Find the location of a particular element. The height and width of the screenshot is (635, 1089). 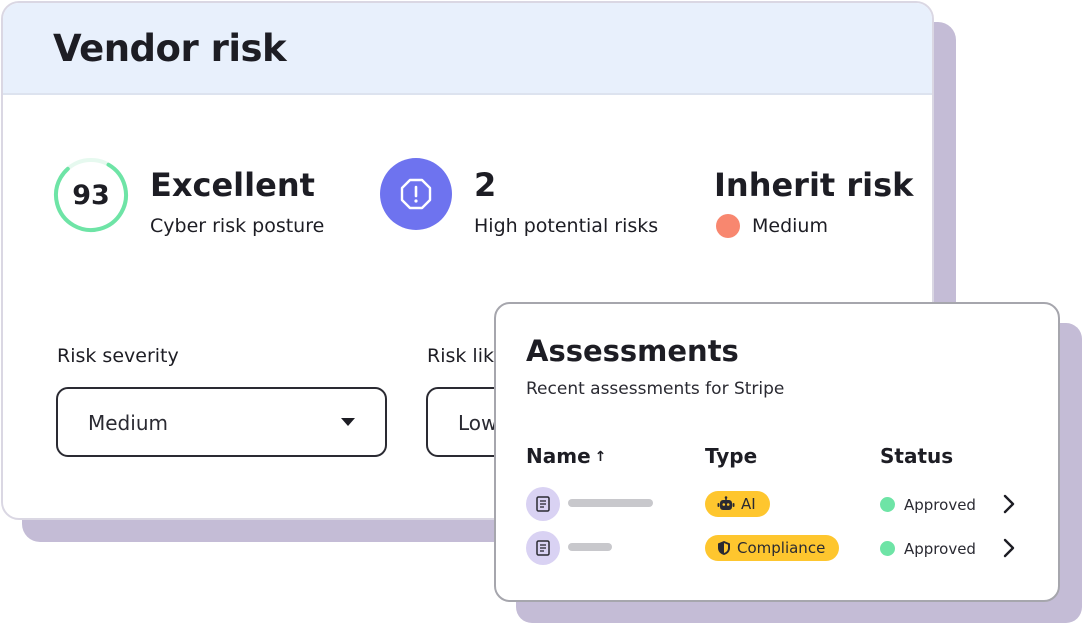

score-label: Excellent is located at coordinates (232, 185).